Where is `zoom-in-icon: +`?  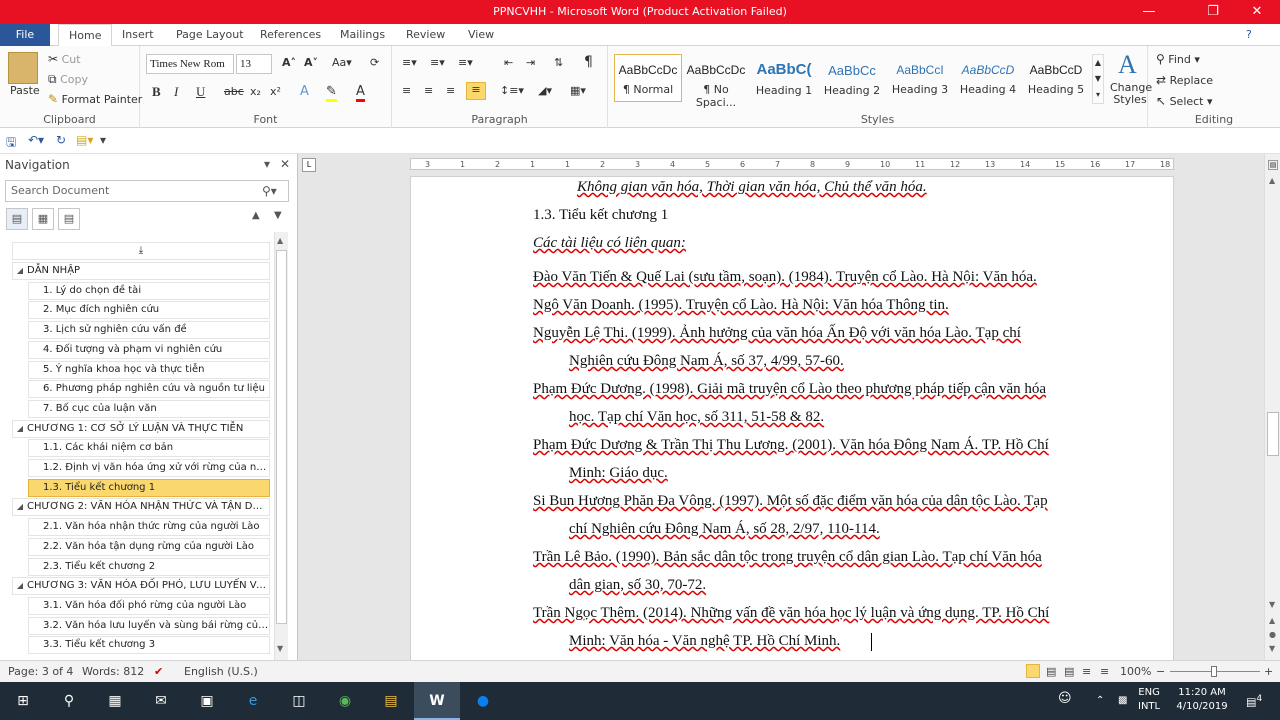 zoom-in-icon: + is located at coordinates (1268, 671).